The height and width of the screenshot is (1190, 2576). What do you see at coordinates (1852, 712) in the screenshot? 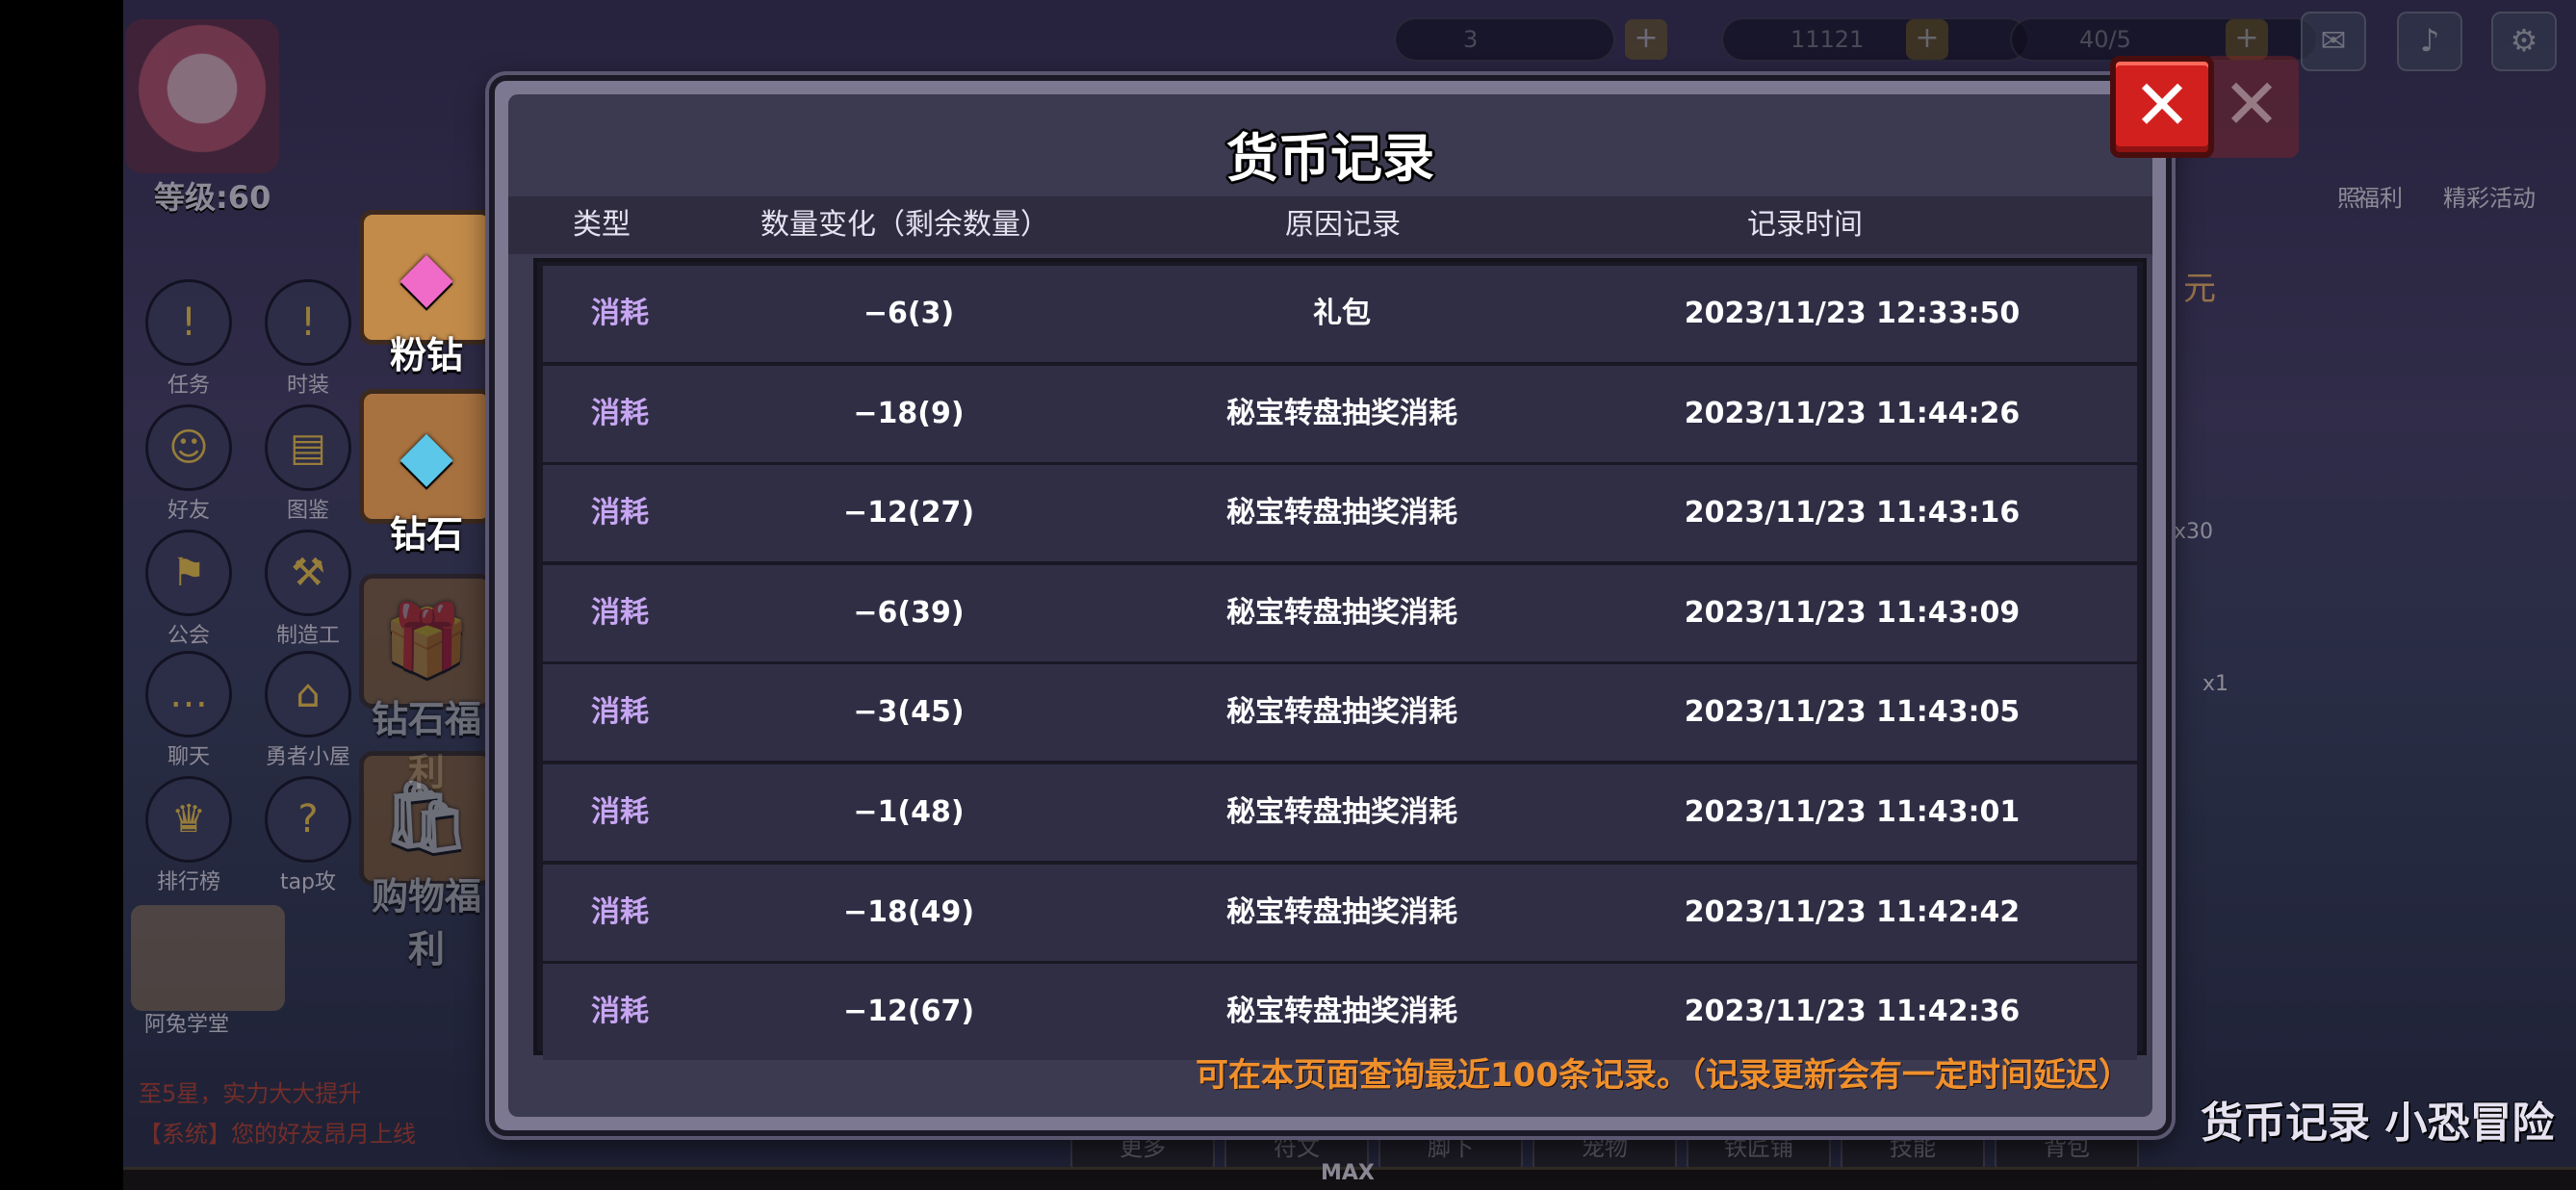
I see `record-time: 2023/11/23 11:43:05` at bounding box center [1852, 712].